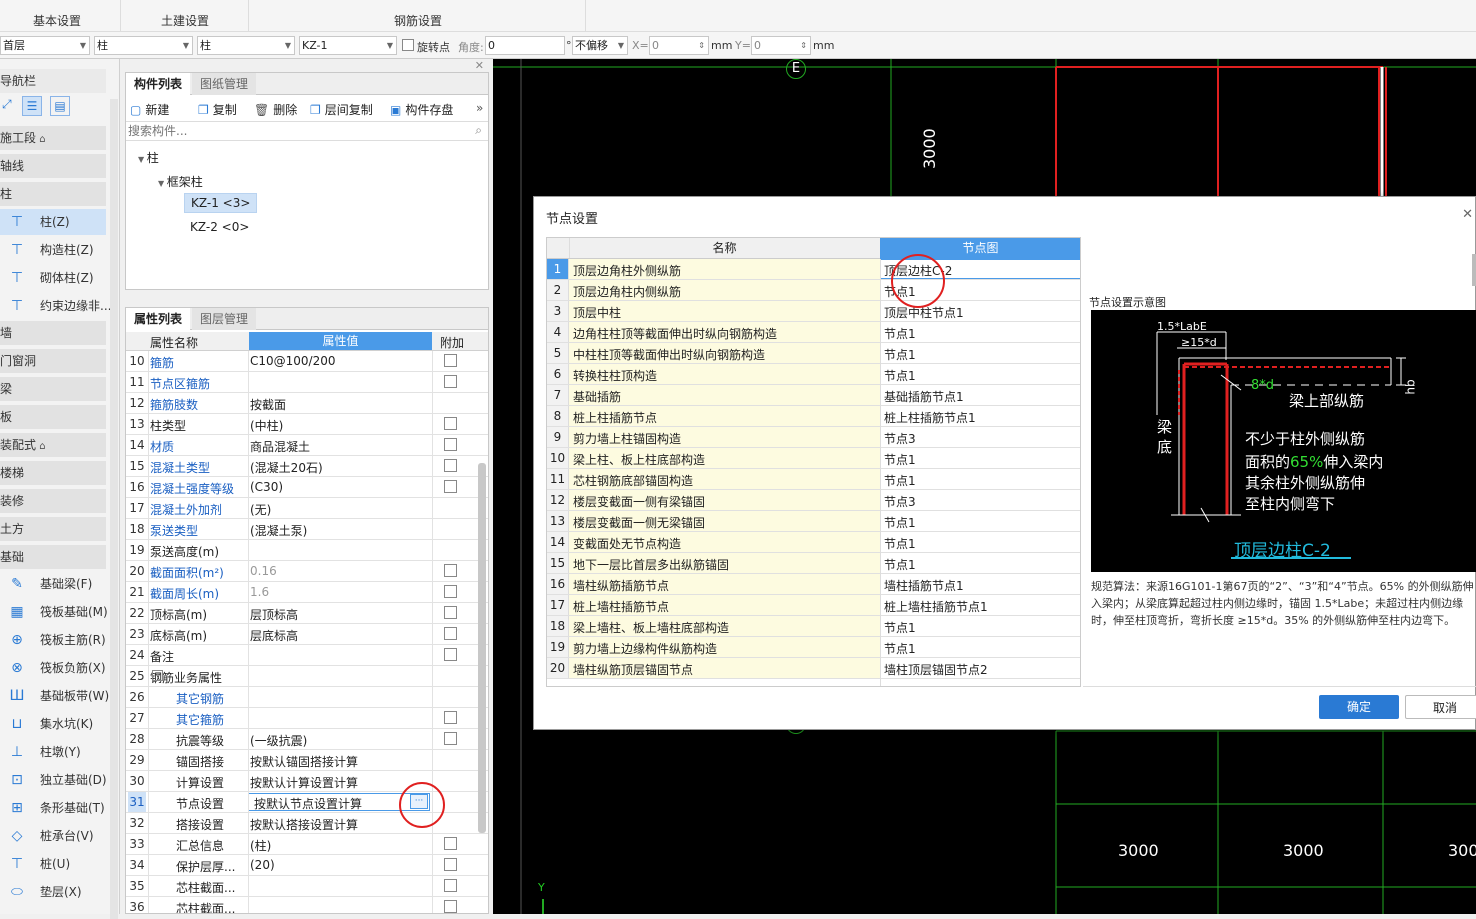 This screenshot has height=919, width=1476. Describe the element at coordinates (224, 84) in the screenshot. I see `tab-drawing-management: 图纸管理` at that location.